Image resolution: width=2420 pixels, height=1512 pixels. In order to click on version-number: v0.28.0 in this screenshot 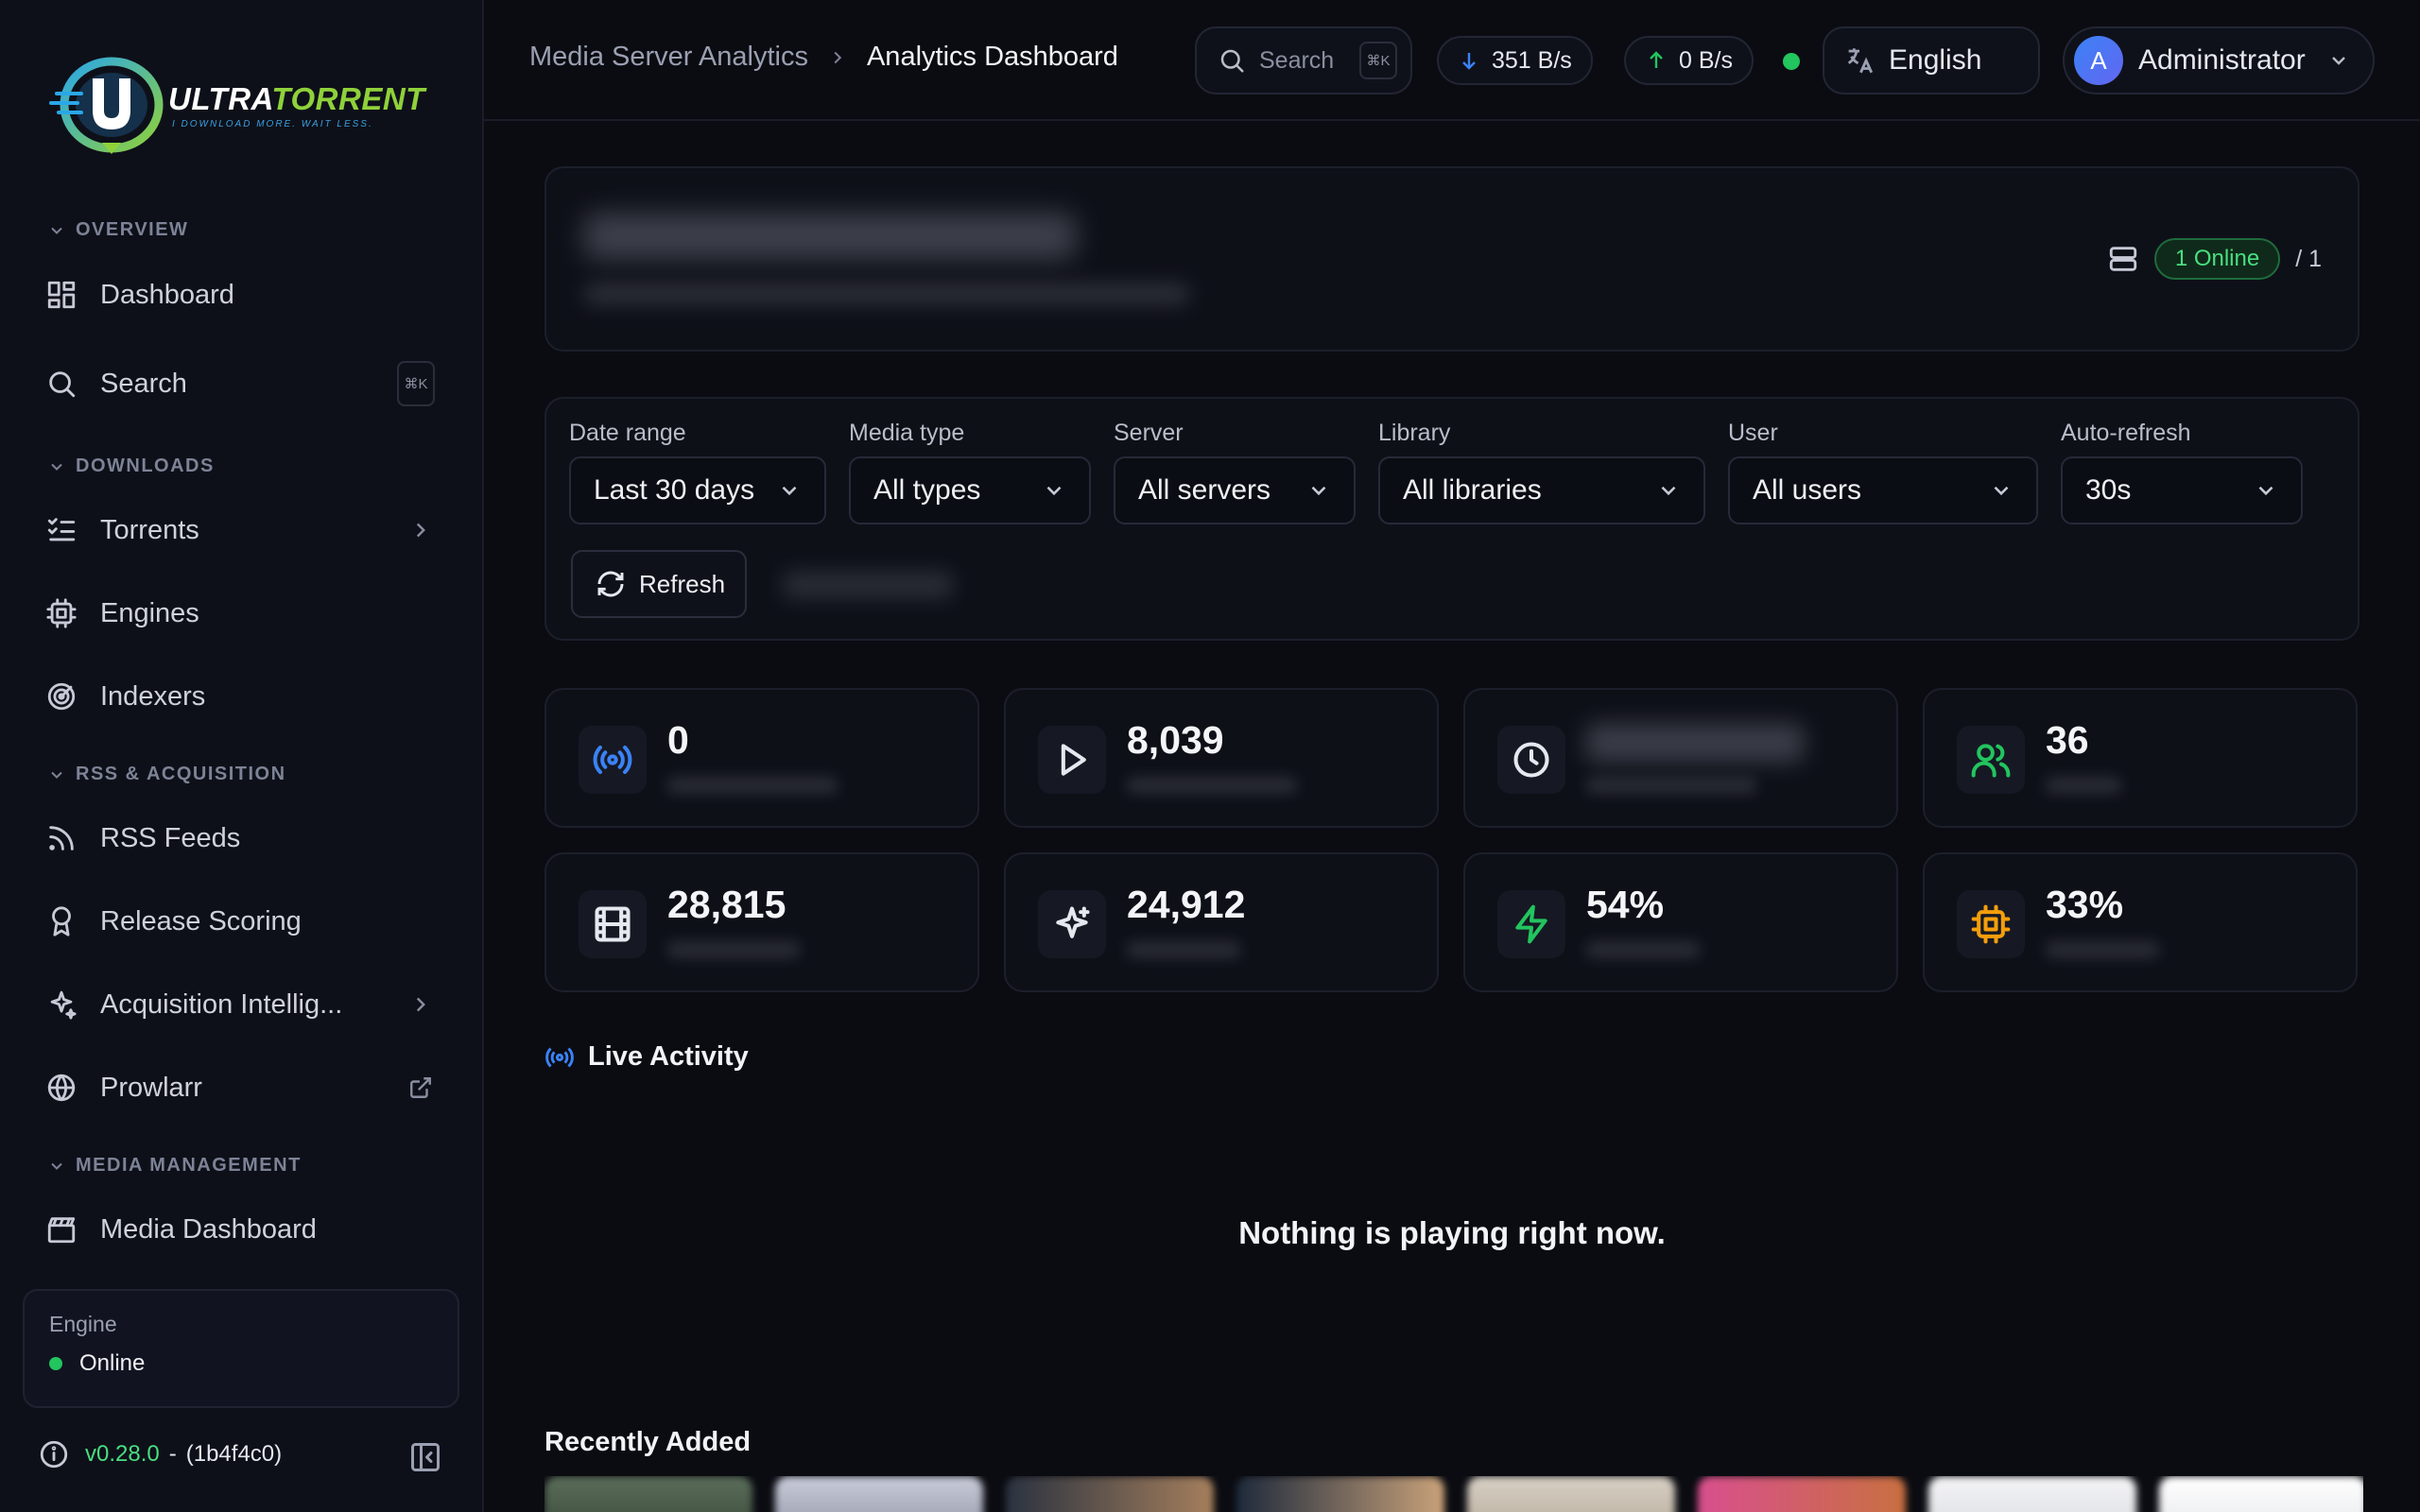, I will do `click(123, 1454)`.